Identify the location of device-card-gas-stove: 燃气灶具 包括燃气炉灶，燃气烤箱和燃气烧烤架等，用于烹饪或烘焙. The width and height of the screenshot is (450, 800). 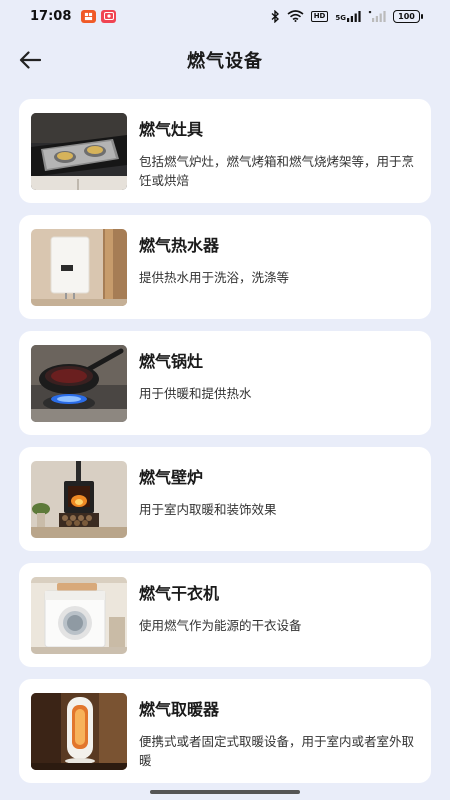
(225, 151).